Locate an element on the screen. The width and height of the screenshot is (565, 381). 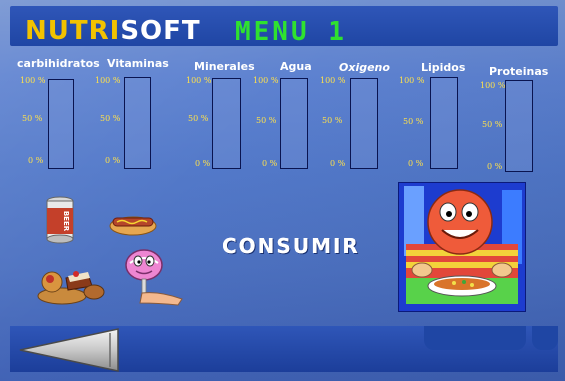
bottom-tab is located at coordinates (475, 338).